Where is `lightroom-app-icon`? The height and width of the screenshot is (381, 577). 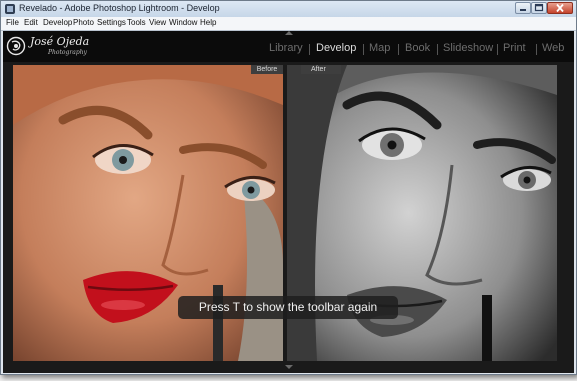 lightroom-app-icon is located at coordinates (10, 9).